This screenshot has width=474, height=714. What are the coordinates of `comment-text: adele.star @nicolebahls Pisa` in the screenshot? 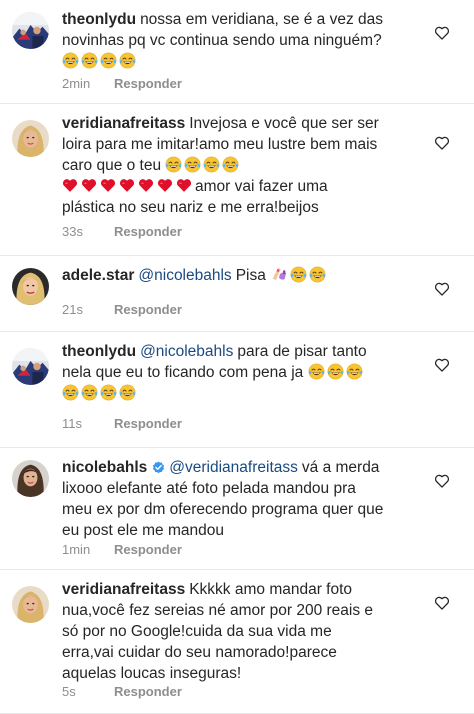 It's located at (247, 275).